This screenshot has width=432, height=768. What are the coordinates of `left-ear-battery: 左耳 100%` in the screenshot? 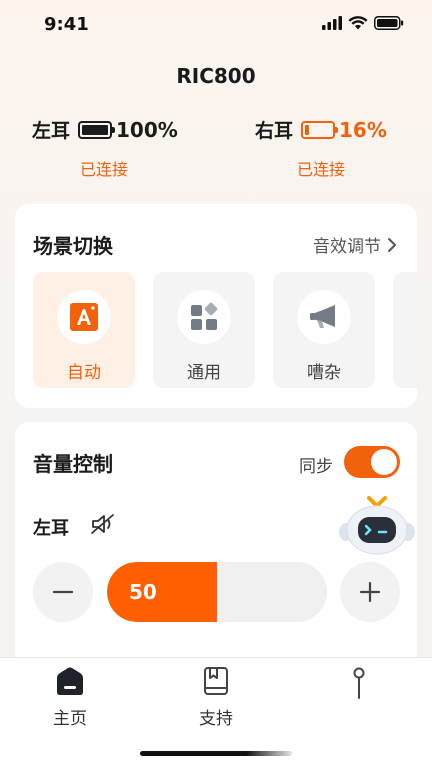 It's located at (105, 129).